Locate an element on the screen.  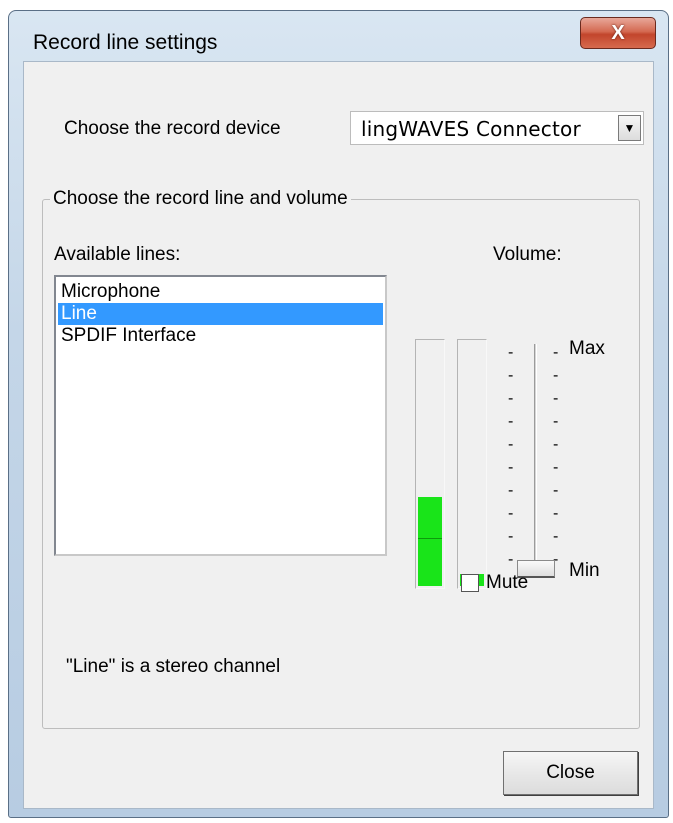
list-item-line: Line is located at coordinates (220, 314).